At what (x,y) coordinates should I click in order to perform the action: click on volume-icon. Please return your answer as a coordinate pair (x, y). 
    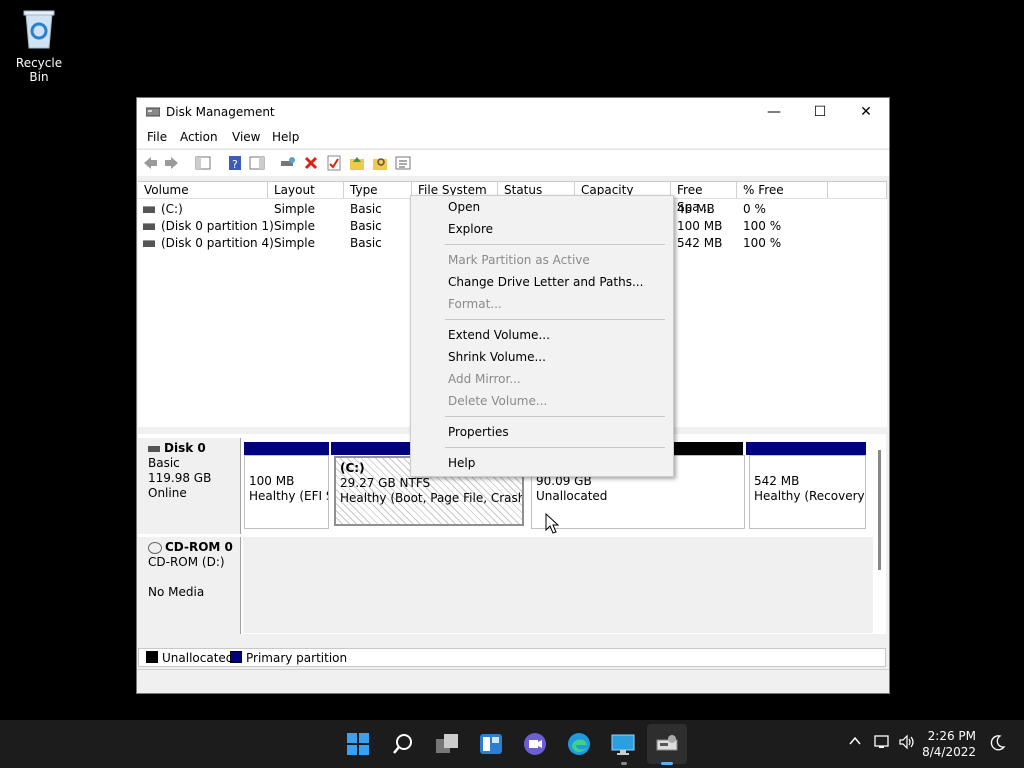
    Looking at the image, I should click on (907, 744).